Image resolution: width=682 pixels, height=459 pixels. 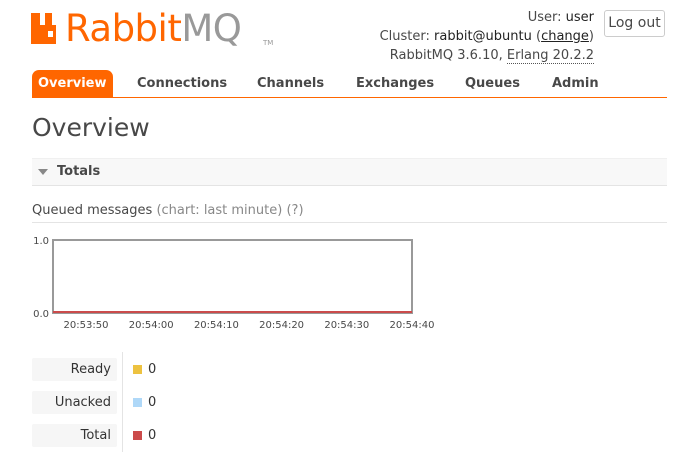 What do you see at coordinates (232, 276) in the screenshot?
I see `chart-plot-frame` at bounding box center [232, 276].